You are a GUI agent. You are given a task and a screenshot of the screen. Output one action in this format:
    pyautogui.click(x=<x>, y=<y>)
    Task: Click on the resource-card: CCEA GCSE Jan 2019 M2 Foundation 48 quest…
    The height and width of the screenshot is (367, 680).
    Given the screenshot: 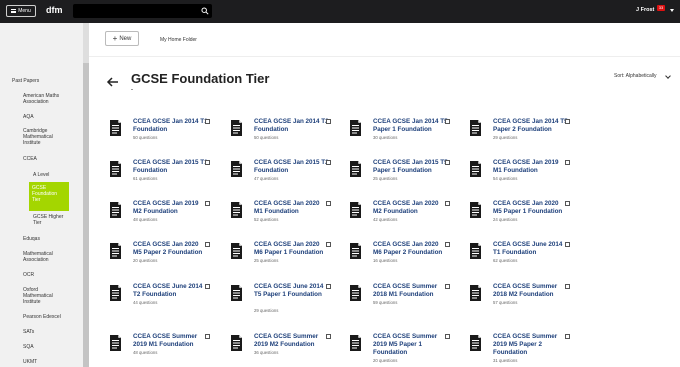 What is the action you would take?
    pyautogui.click(x=160, y=216)
    